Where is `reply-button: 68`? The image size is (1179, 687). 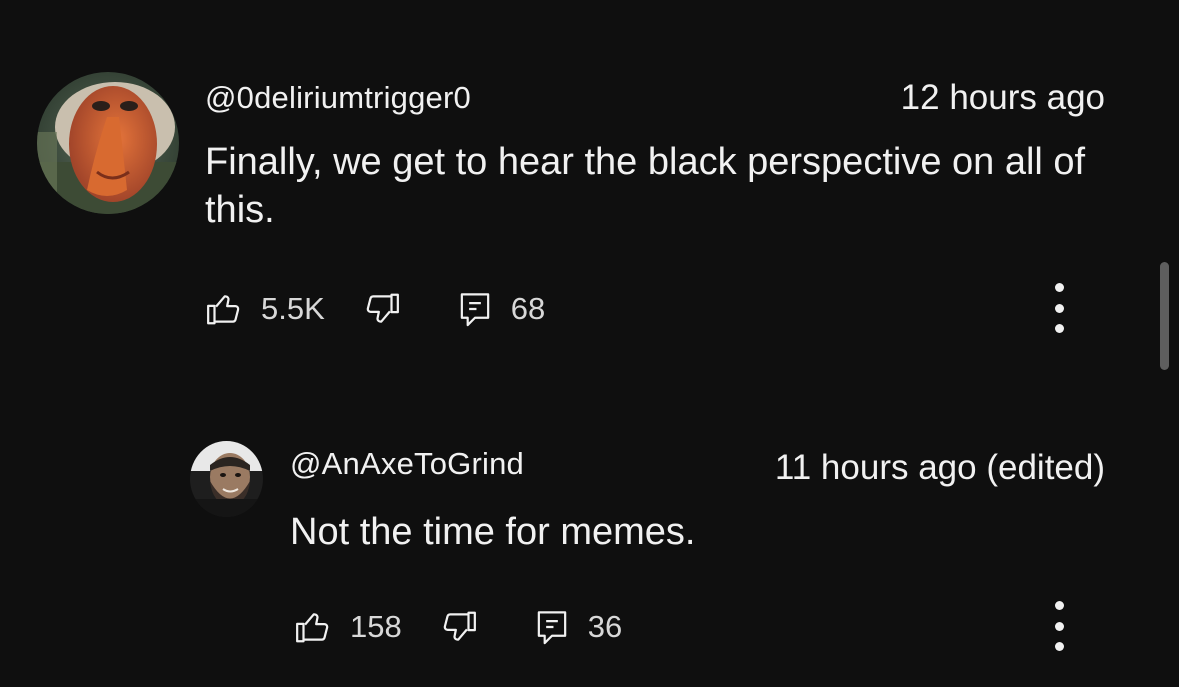
reply-button: 68 is located at coordinates (501, 309).